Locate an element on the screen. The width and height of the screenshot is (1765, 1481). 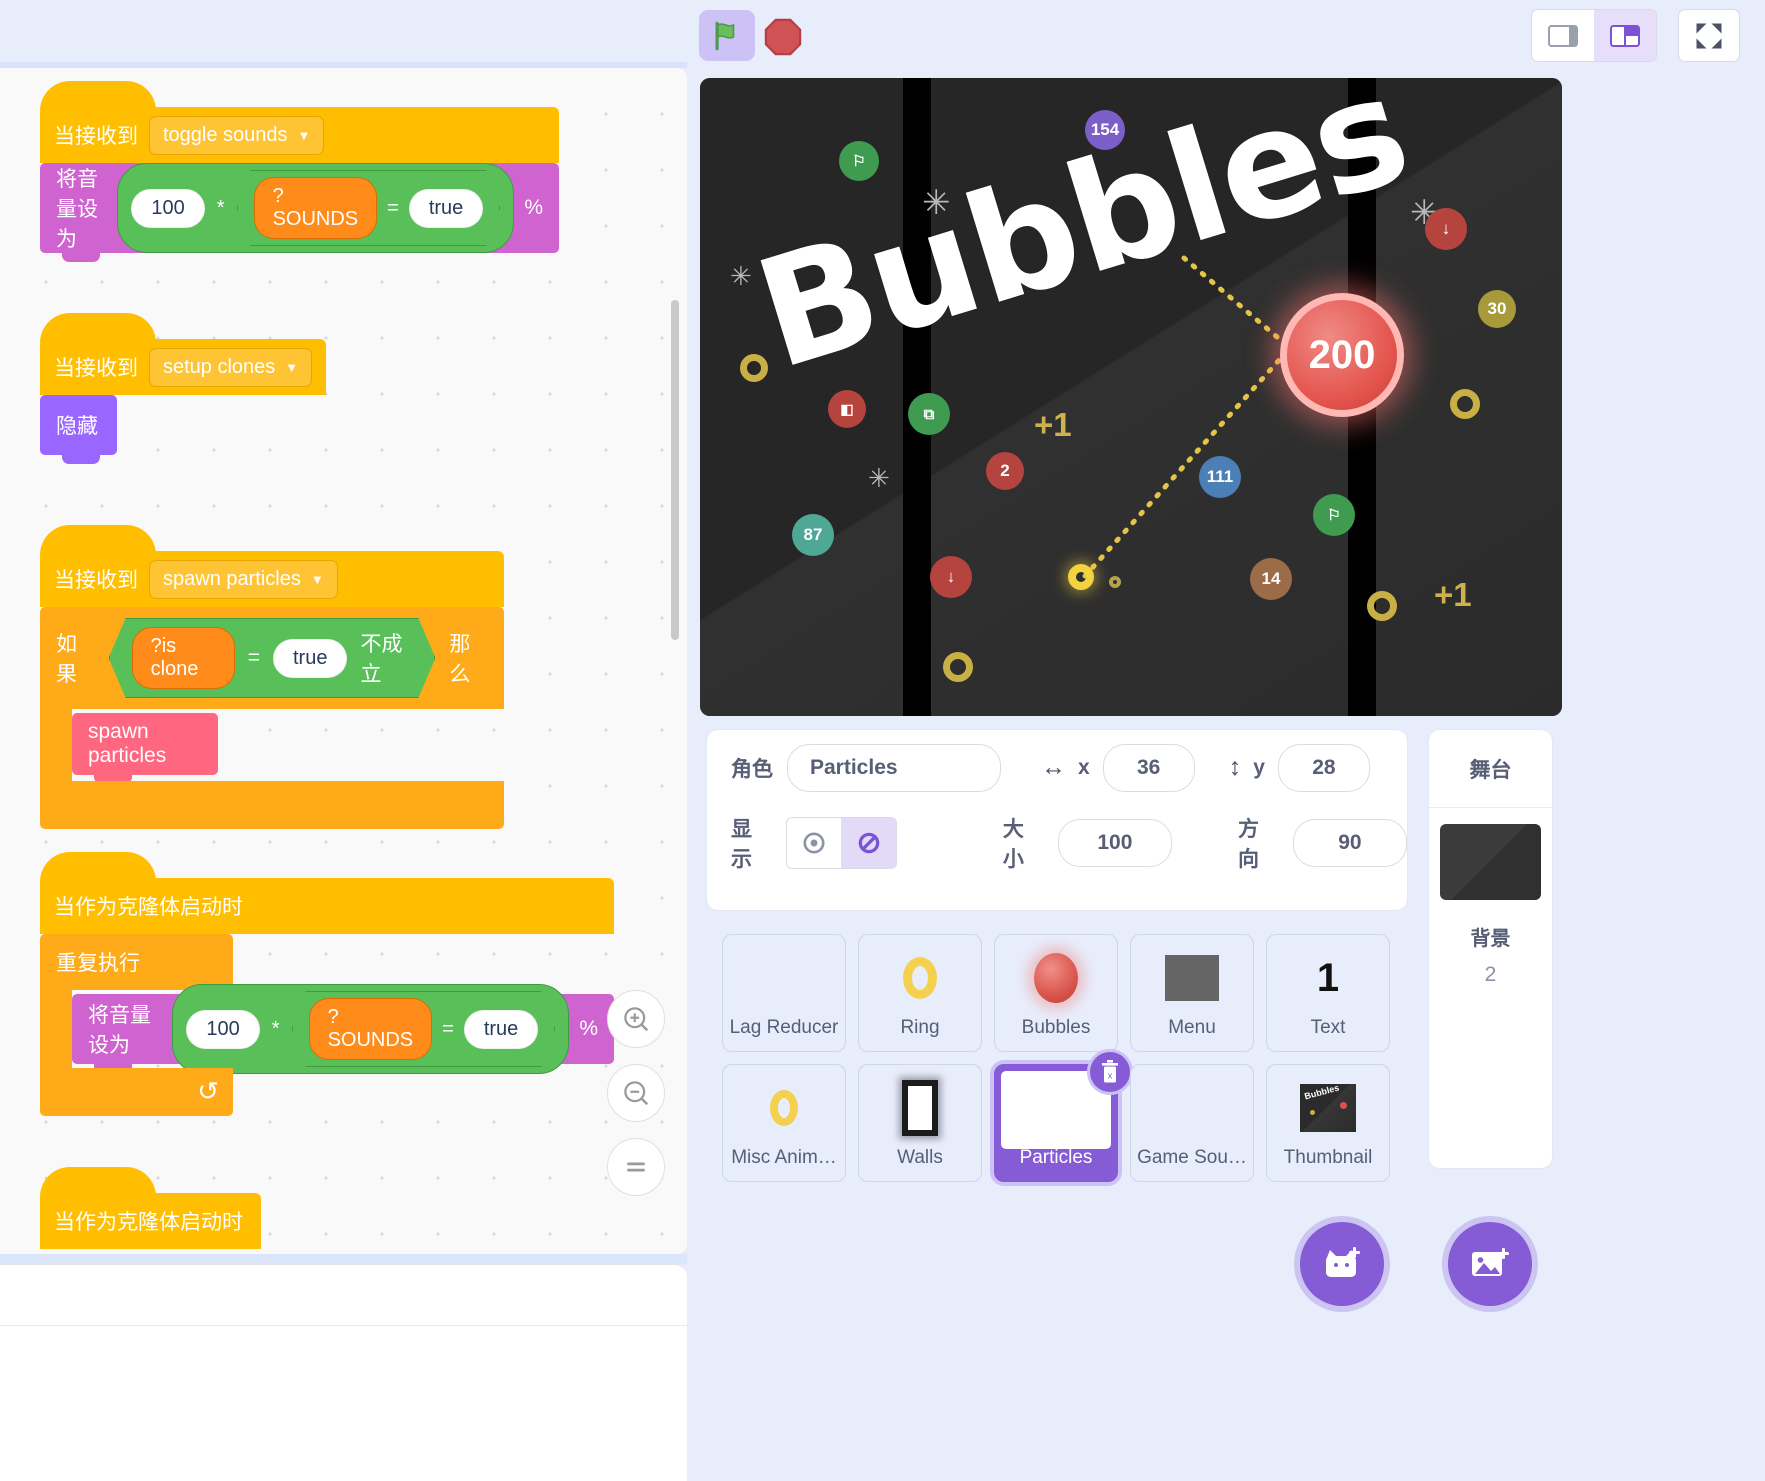
bubble-down-arrow-2: ↓ is located at coordinates (951, 577).